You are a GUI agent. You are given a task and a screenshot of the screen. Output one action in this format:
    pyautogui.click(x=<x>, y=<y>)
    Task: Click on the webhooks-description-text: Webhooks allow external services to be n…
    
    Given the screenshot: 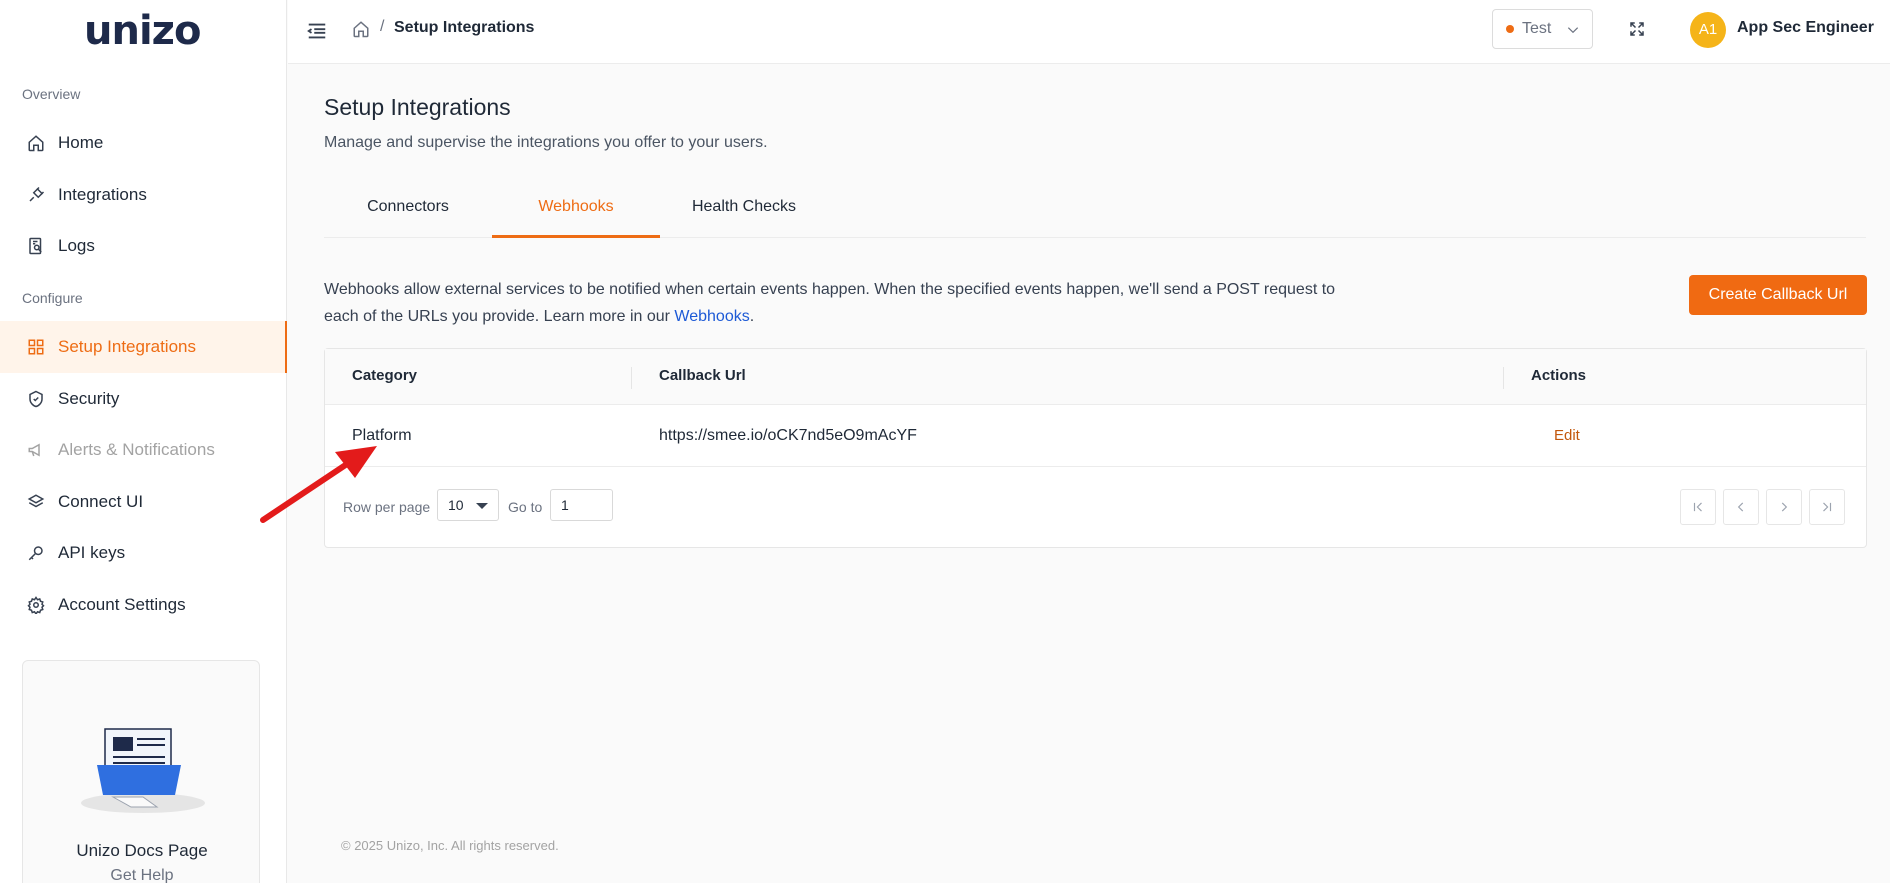 What is the action you would take?
    pyautogui.click(x=830, y=303)
    